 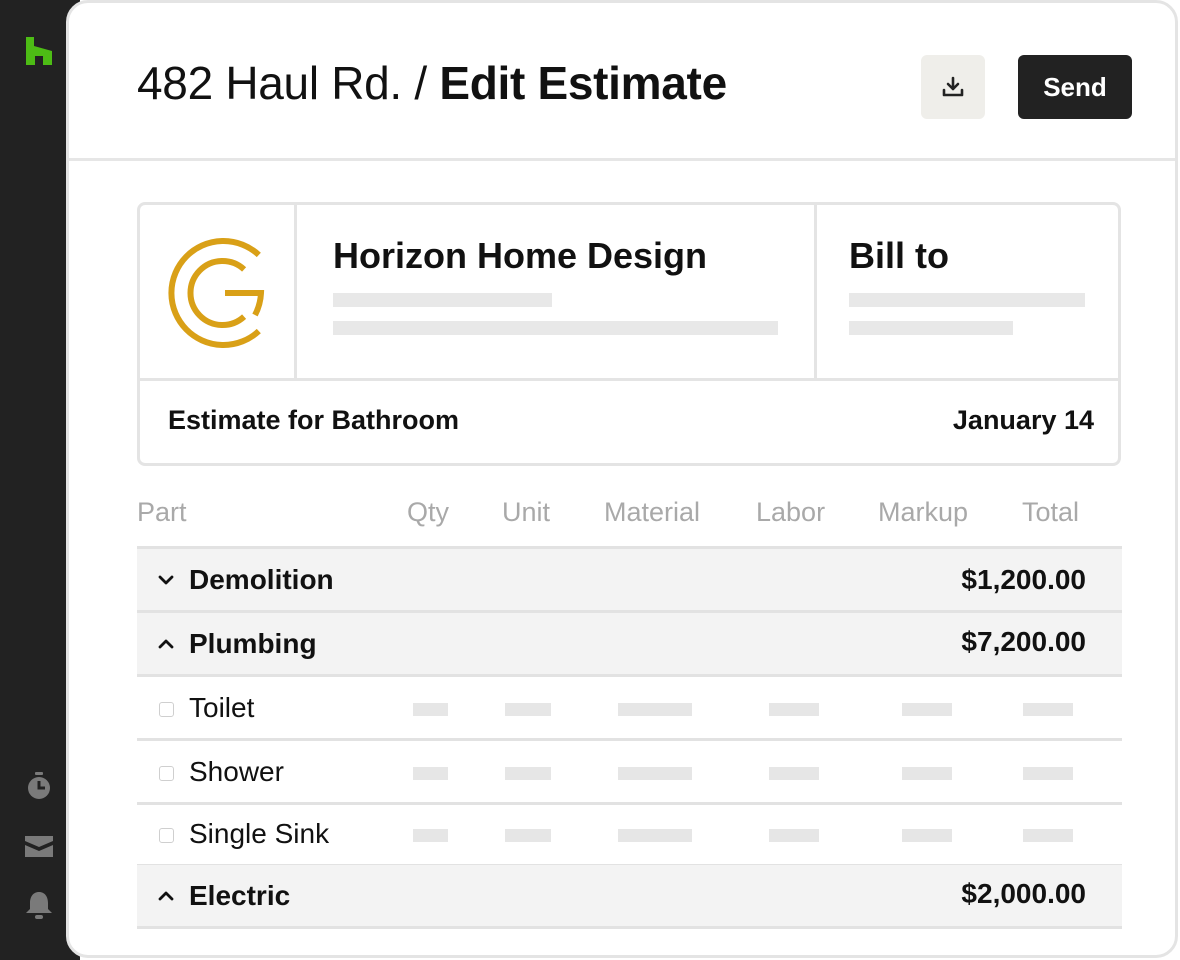 I want to click on item-name: Shower, so click(x=236, y=771).